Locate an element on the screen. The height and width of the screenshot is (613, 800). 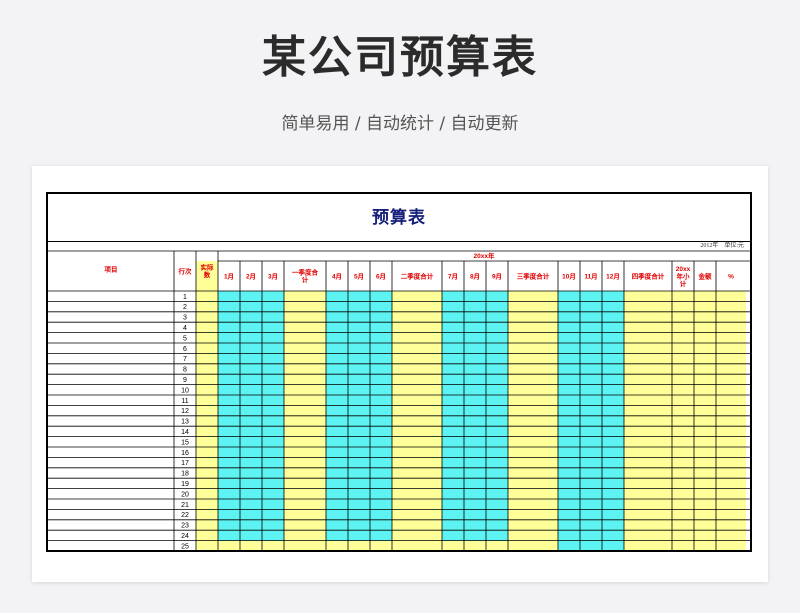
column-header-18: 12月 is located at coordinates (613, 276).